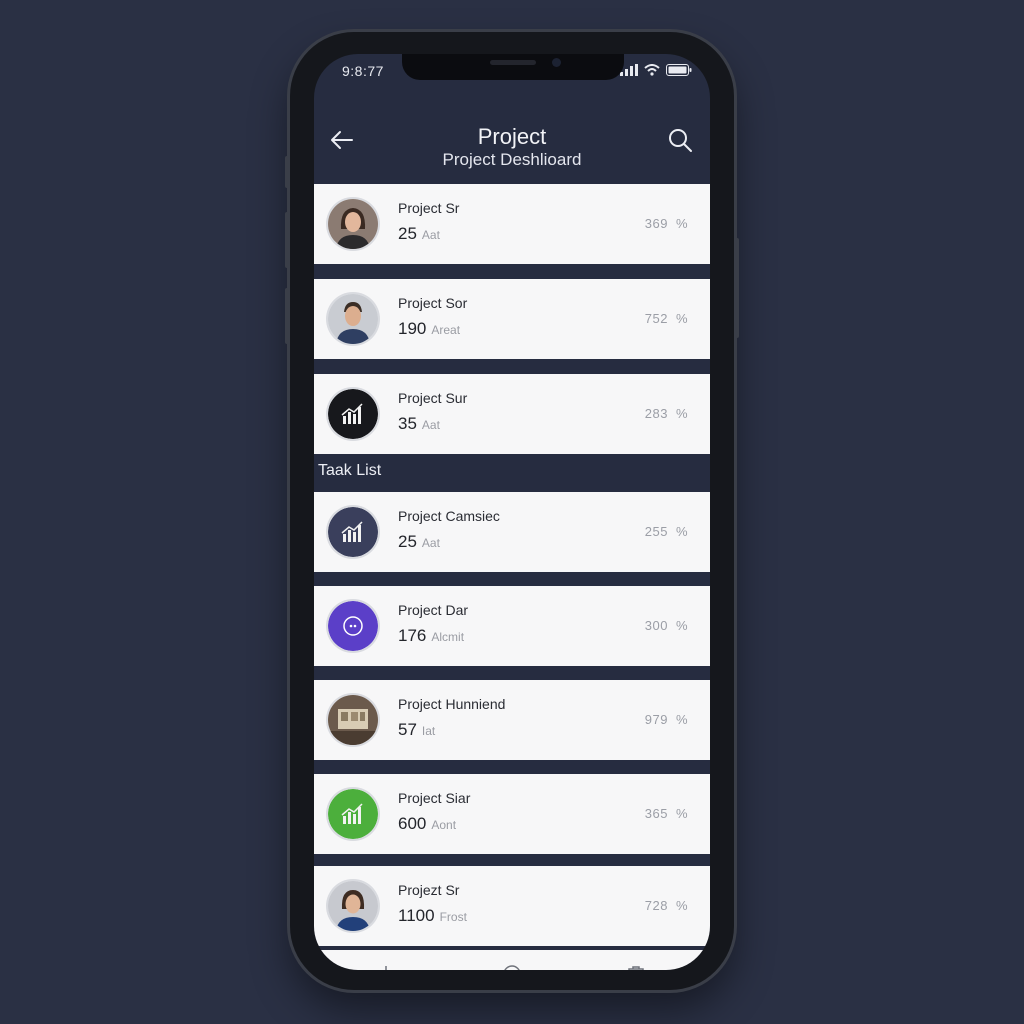 The width and height of the screenshot is (1024, 1024). Describe the element at coordinates (666, 625) in the screenshot. I see `task-percent: 300%` at that location.